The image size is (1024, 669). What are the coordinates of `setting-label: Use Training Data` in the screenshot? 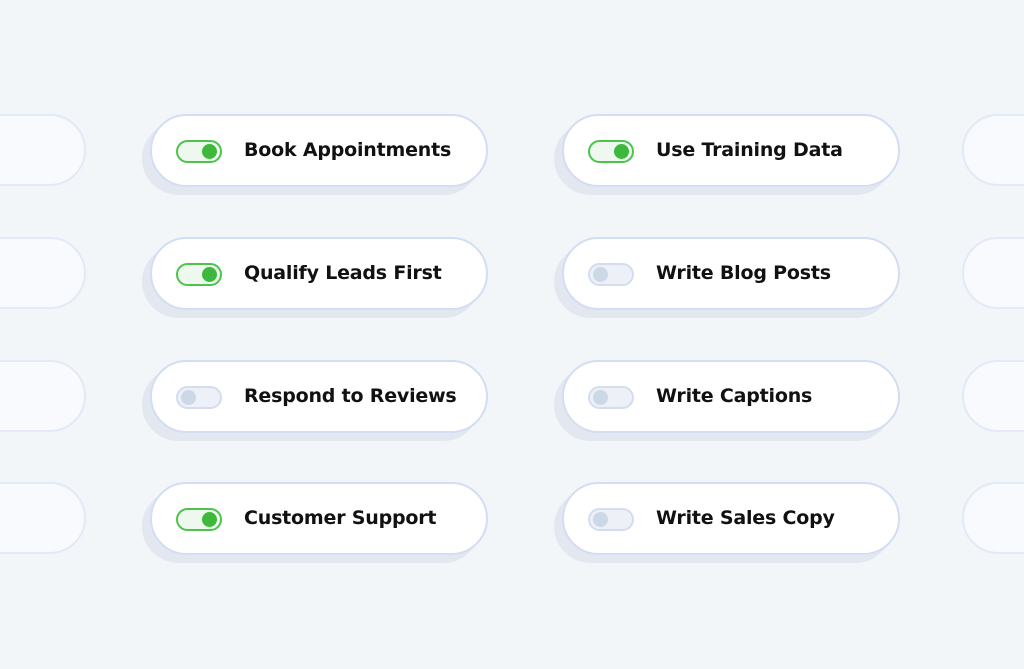 It's located at (749, 150).